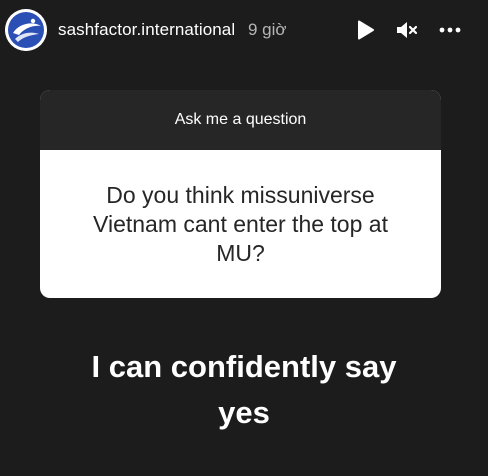 Image resolution: width=488 pixels, height=476 pixels. I want to click on avatar, so click(26, 30).